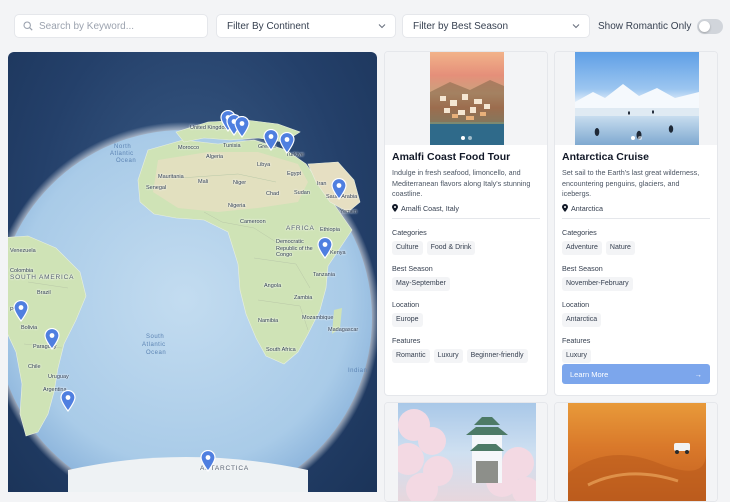  Describe the element at coordinates (645, 26) in the screenshot. I see `romantic-toggle-label: Show Romantic Only` at that location.